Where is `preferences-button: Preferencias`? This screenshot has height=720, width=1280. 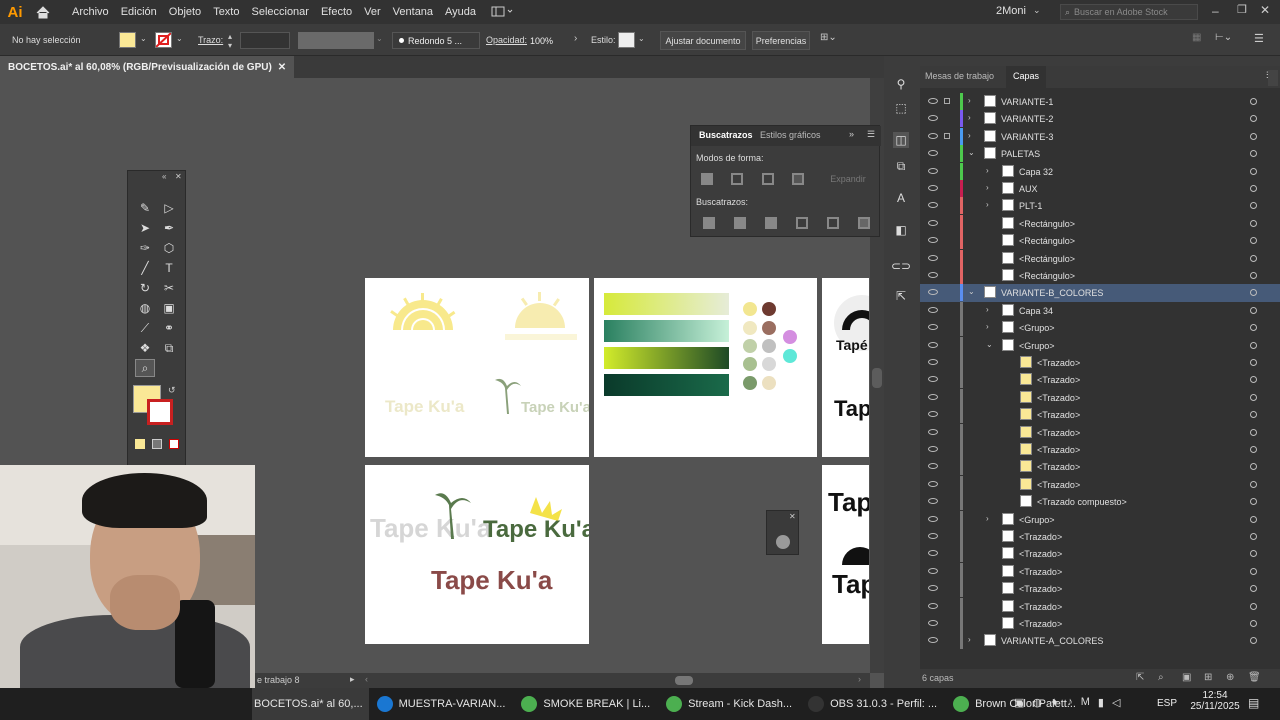 preferences-button: Preferencias is located at coordinates (781, 40).